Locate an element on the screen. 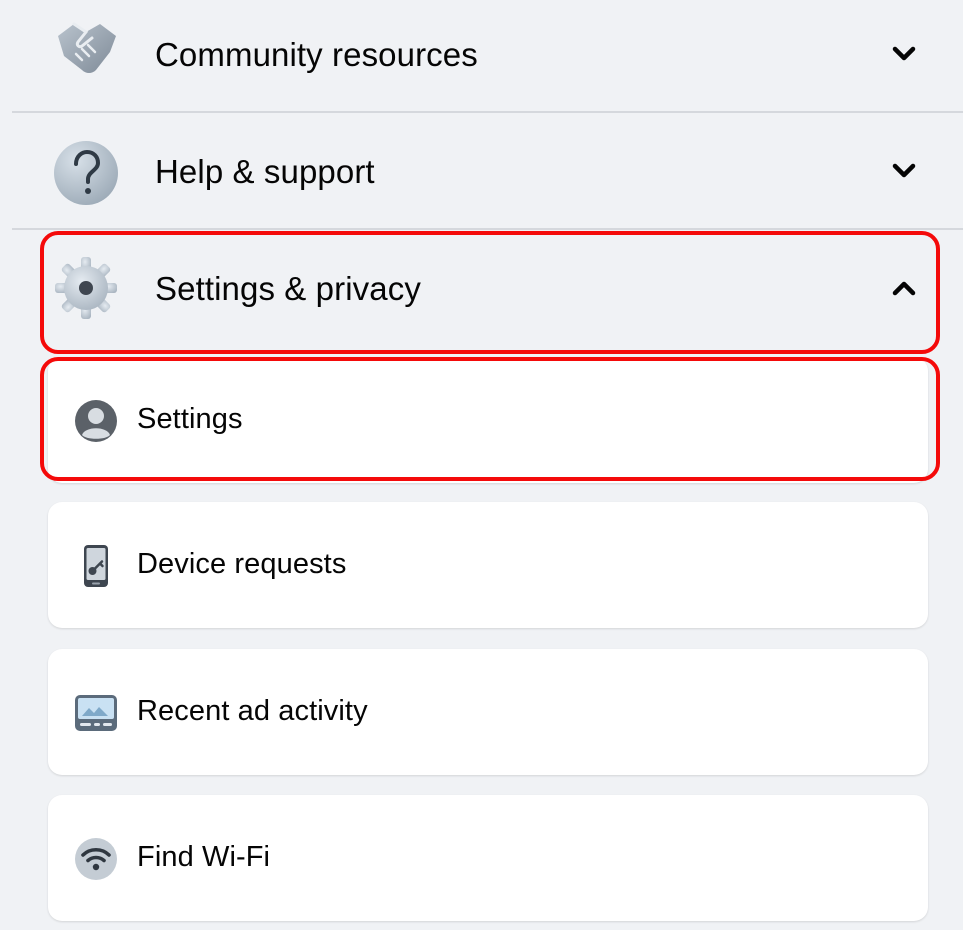 This screenshot has width=963, height=930. settings-item-recent-ad-activity: Recent ad activity is located at coordinates (488, 712).